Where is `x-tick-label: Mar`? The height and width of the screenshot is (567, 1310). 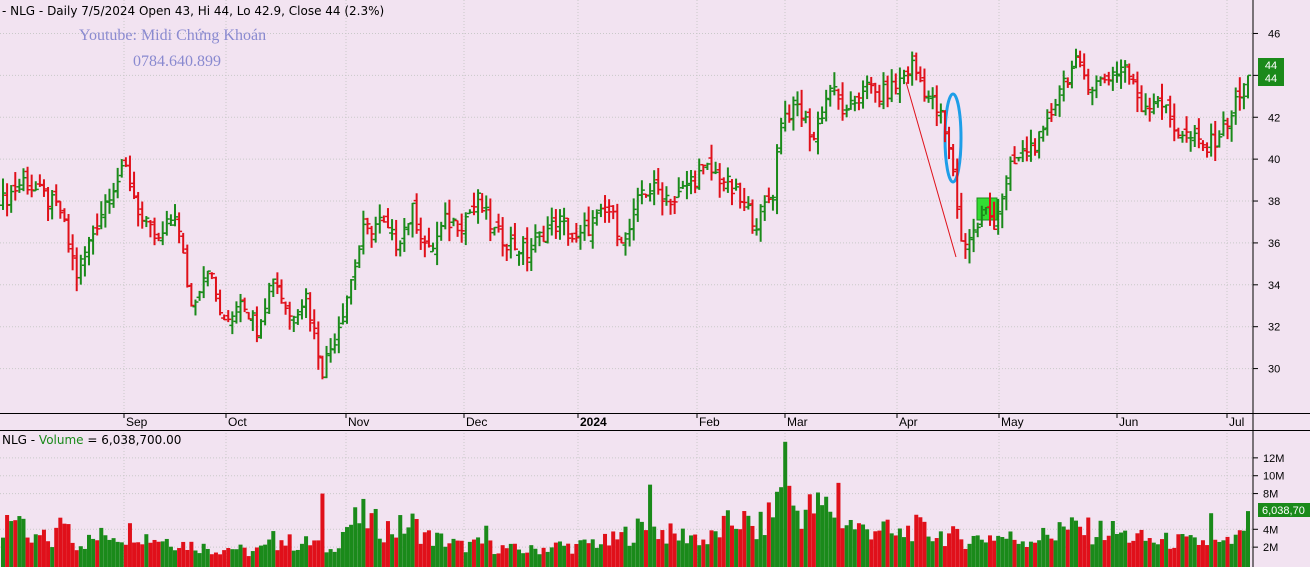
x-tick-label: Mar is located at coordinates (797, 422).